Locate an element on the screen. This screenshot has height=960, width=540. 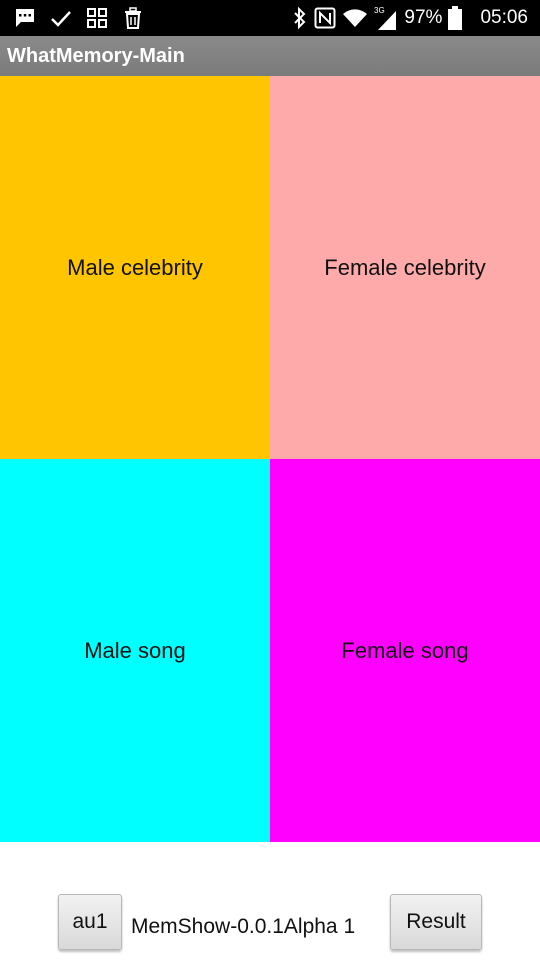
version-label: MemShow-0.0.1Alpha 1 is located at coordinates (243, 926).